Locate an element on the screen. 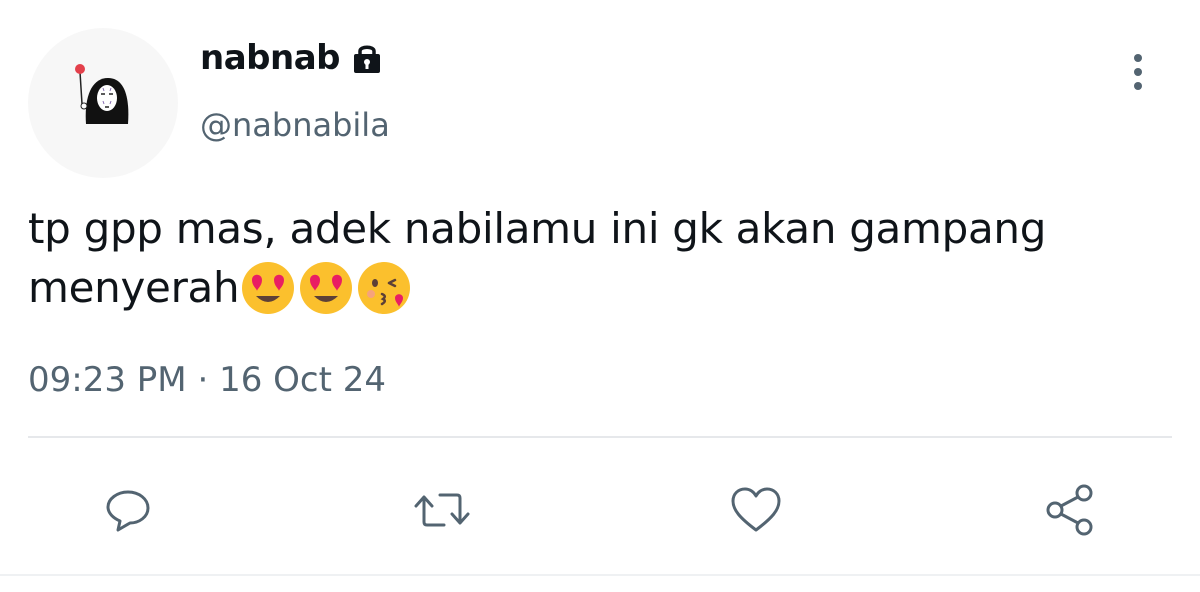 The image size is (1200, 592). retweet-button is located at coordinates (442, 510).